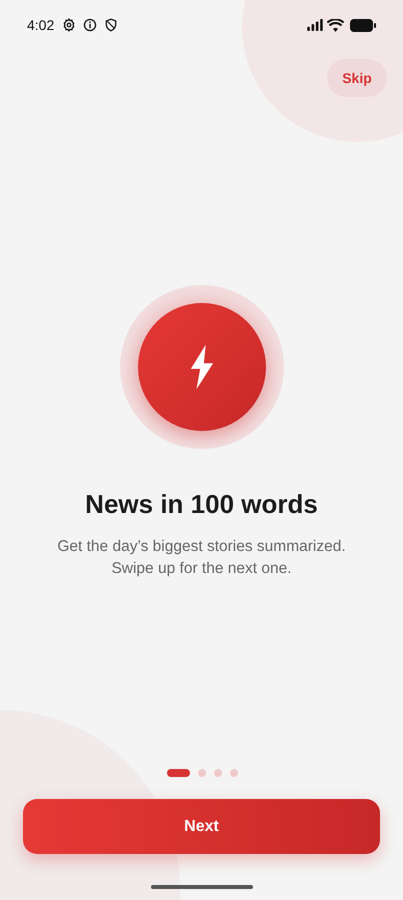 This screenshot has height=900, width=403. What do you see at coordinates (201, 887) in the screenshot?
I see `home-indicator` at bounding box center [201, 887].